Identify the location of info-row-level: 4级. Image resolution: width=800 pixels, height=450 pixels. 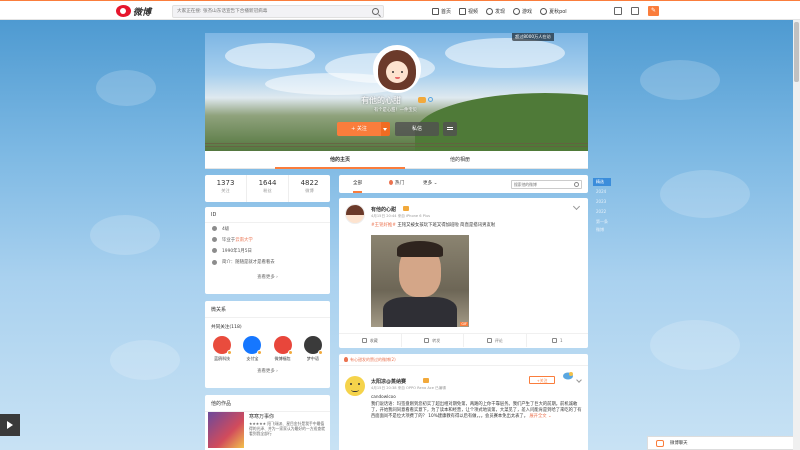
(267, 228).